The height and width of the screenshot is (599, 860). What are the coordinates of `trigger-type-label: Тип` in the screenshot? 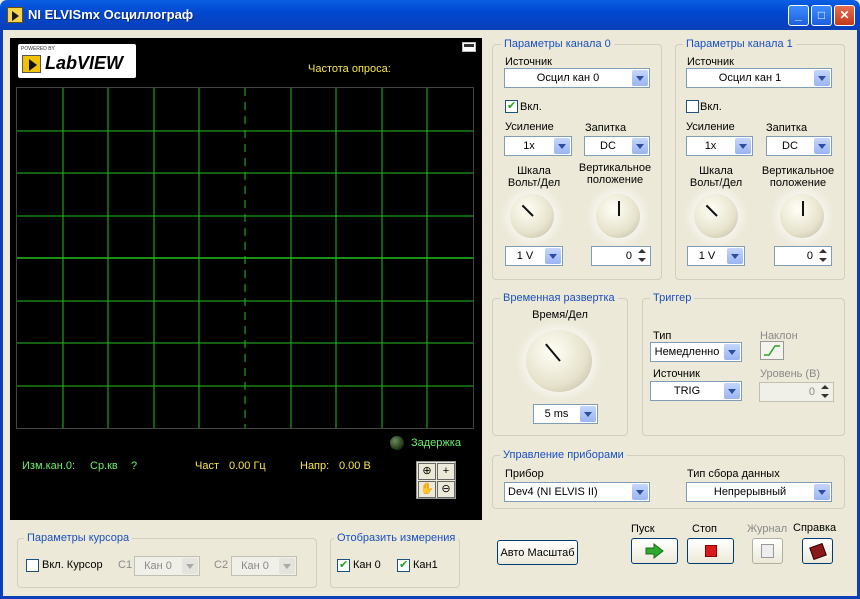 It's located at (662, 336).